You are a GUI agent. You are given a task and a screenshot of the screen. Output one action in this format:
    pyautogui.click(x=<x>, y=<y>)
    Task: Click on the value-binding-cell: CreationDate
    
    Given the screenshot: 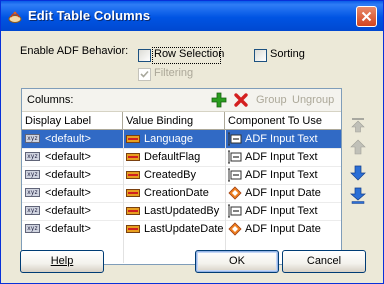 What is the action you would take?
    pyautogui.click(x=174, y=193)
    